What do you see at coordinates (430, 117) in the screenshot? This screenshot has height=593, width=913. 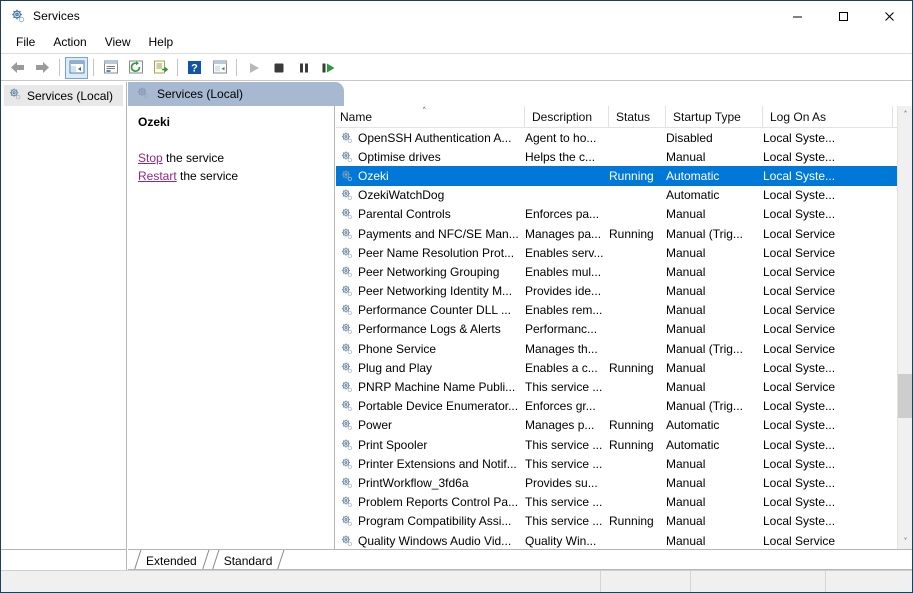 I see `column-header-name: Name ˄` at bounding box center [430, 117].